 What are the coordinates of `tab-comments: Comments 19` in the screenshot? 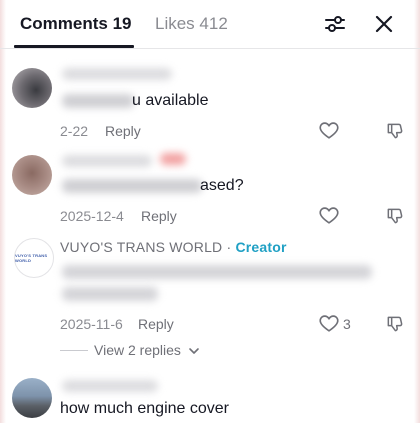 It's located at (75, 24).